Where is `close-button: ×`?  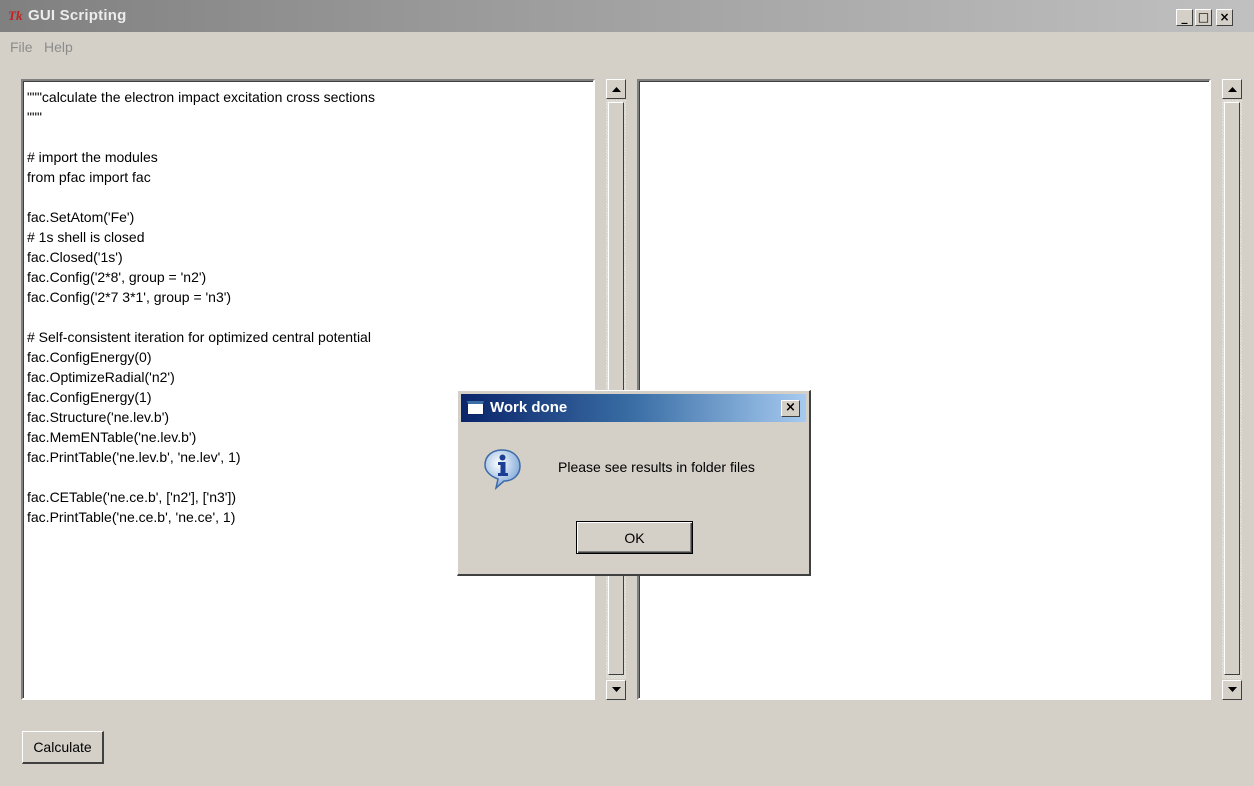
close-button: × is located at coordinates (1224, 17).